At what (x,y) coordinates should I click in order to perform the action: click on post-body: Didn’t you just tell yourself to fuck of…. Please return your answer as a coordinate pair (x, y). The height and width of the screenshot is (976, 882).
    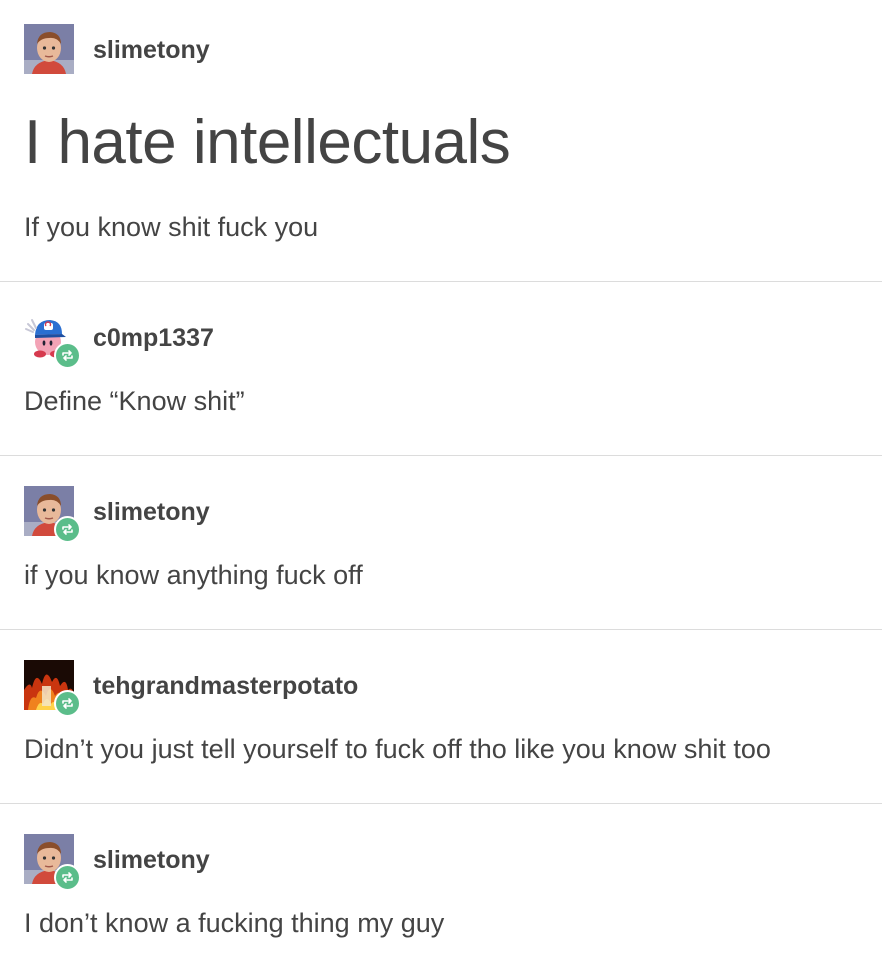
    Looking at the image, I should click on (397, 749).